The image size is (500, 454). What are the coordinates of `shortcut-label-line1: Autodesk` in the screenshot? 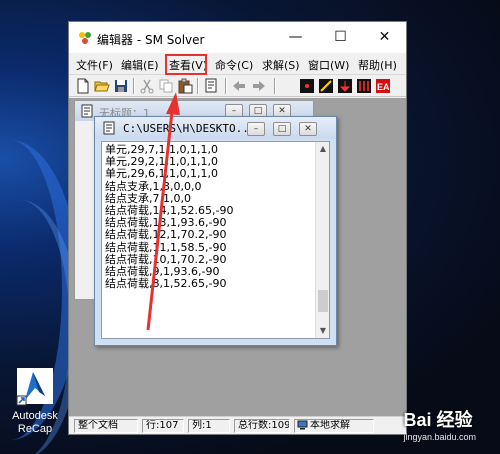 It's located at (35, 416).